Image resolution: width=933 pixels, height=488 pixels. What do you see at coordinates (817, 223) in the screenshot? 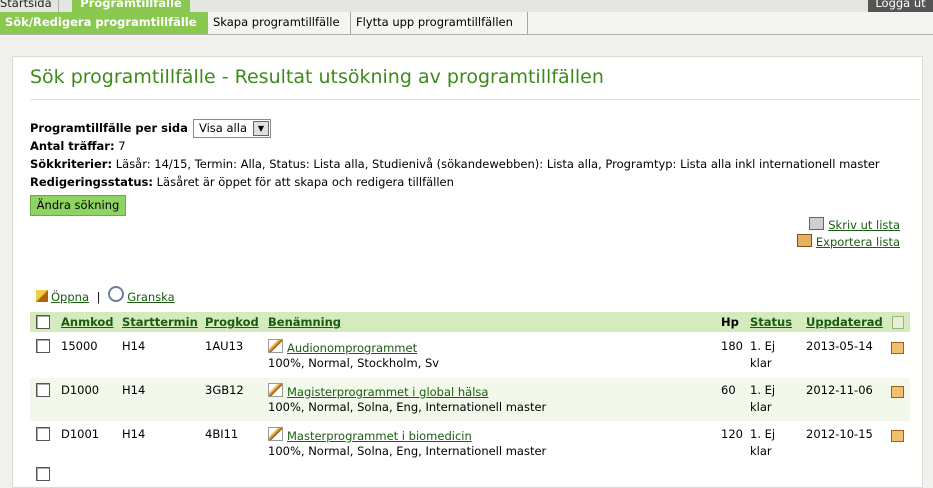
I see `printer-icon` at bounding box center [817, 223].